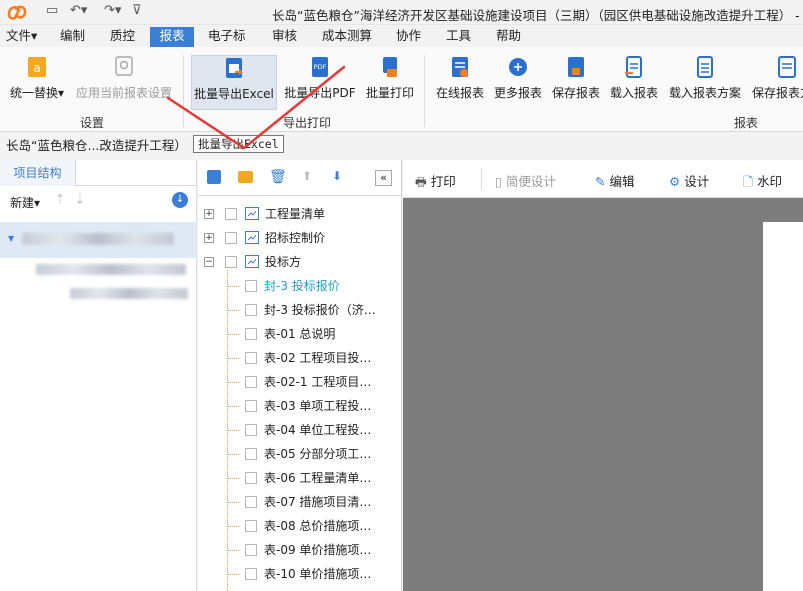 This screenshot has height=591, width=803. I want to click on customize-icon: ⊽, so click(137, 10).